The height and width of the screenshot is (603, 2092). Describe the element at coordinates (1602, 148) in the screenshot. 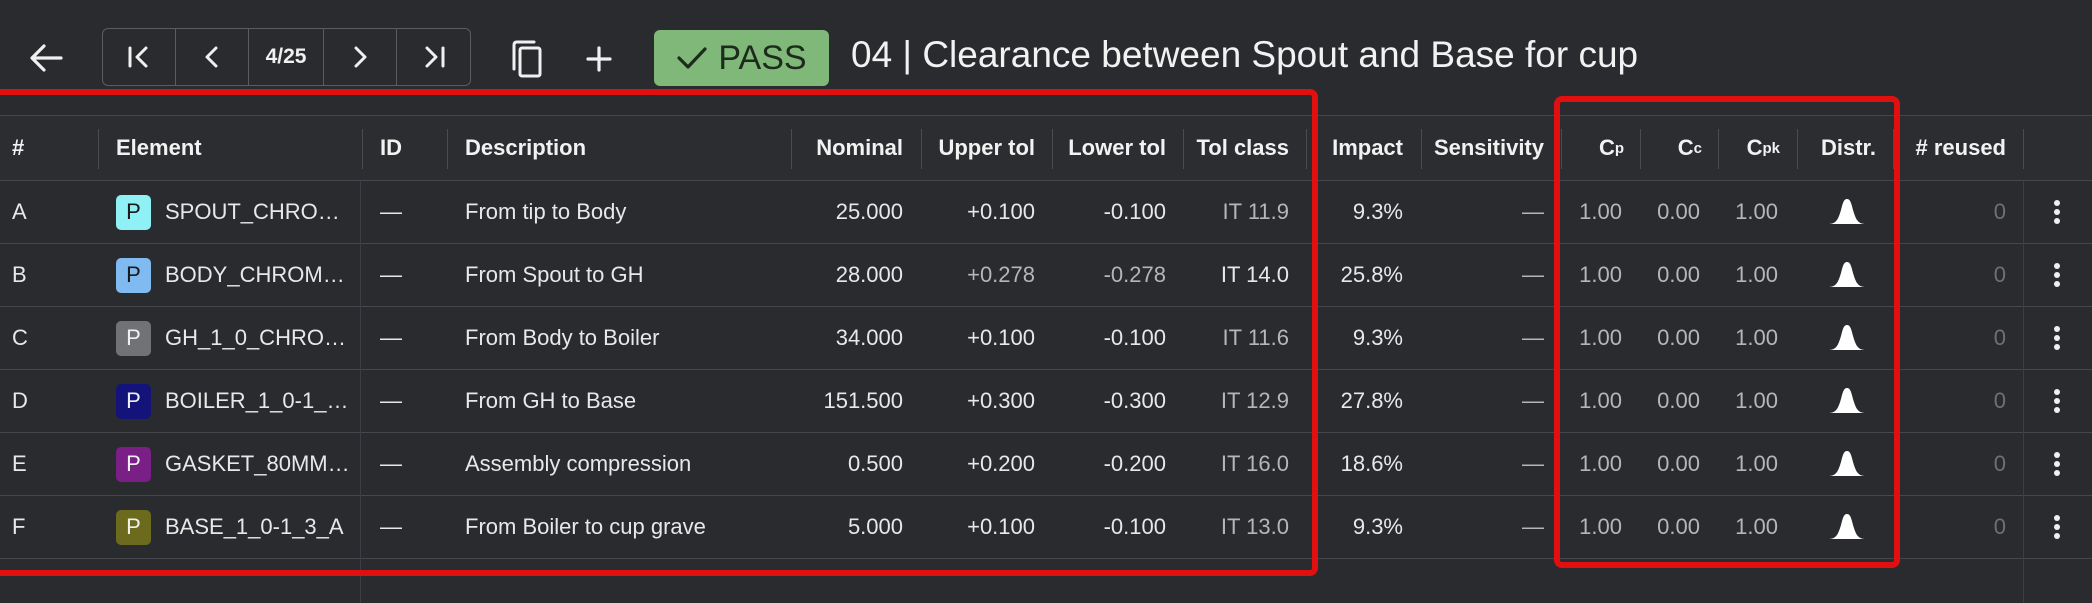

I see `column-header-cp: Cp` at that location.